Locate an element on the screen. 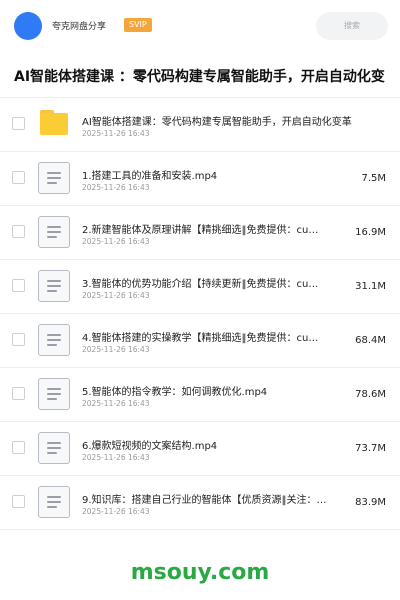 The height and width of the screenshot is (600, 400). file-size: 31.1M is located at coordinates (370, 286).